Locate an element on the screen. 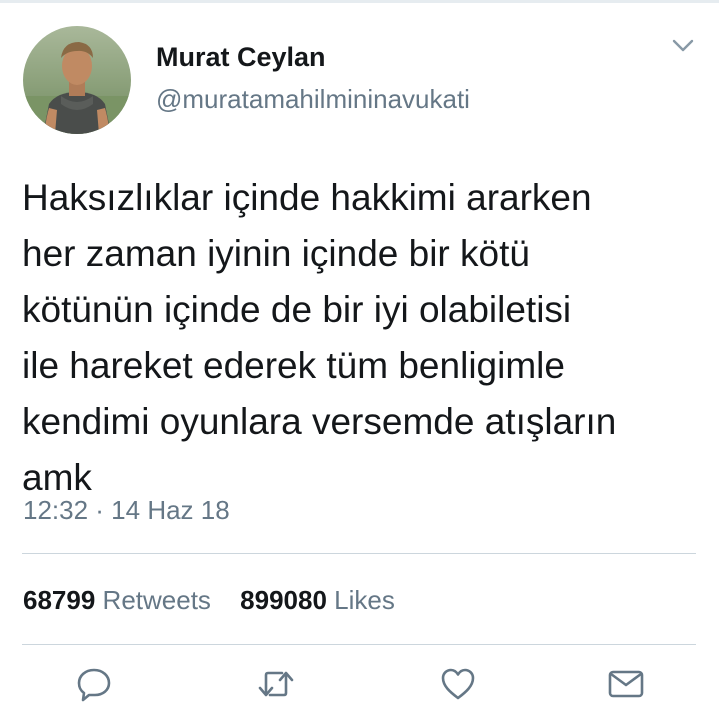  tweet-timestamp: 12:32 · 14 Haz 18 is located at coordinates (126, 510).